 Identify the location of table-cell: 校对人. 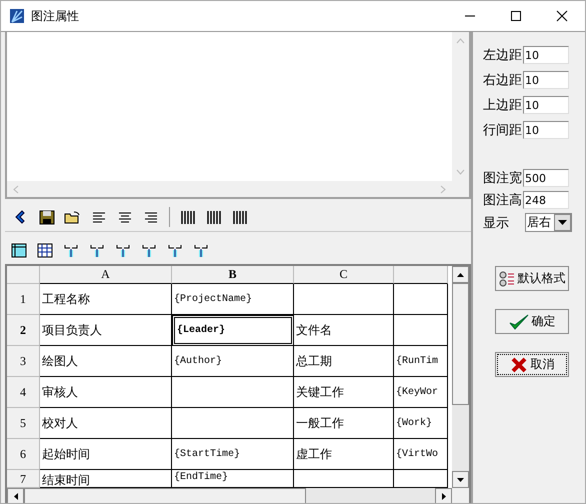
(106, 423).